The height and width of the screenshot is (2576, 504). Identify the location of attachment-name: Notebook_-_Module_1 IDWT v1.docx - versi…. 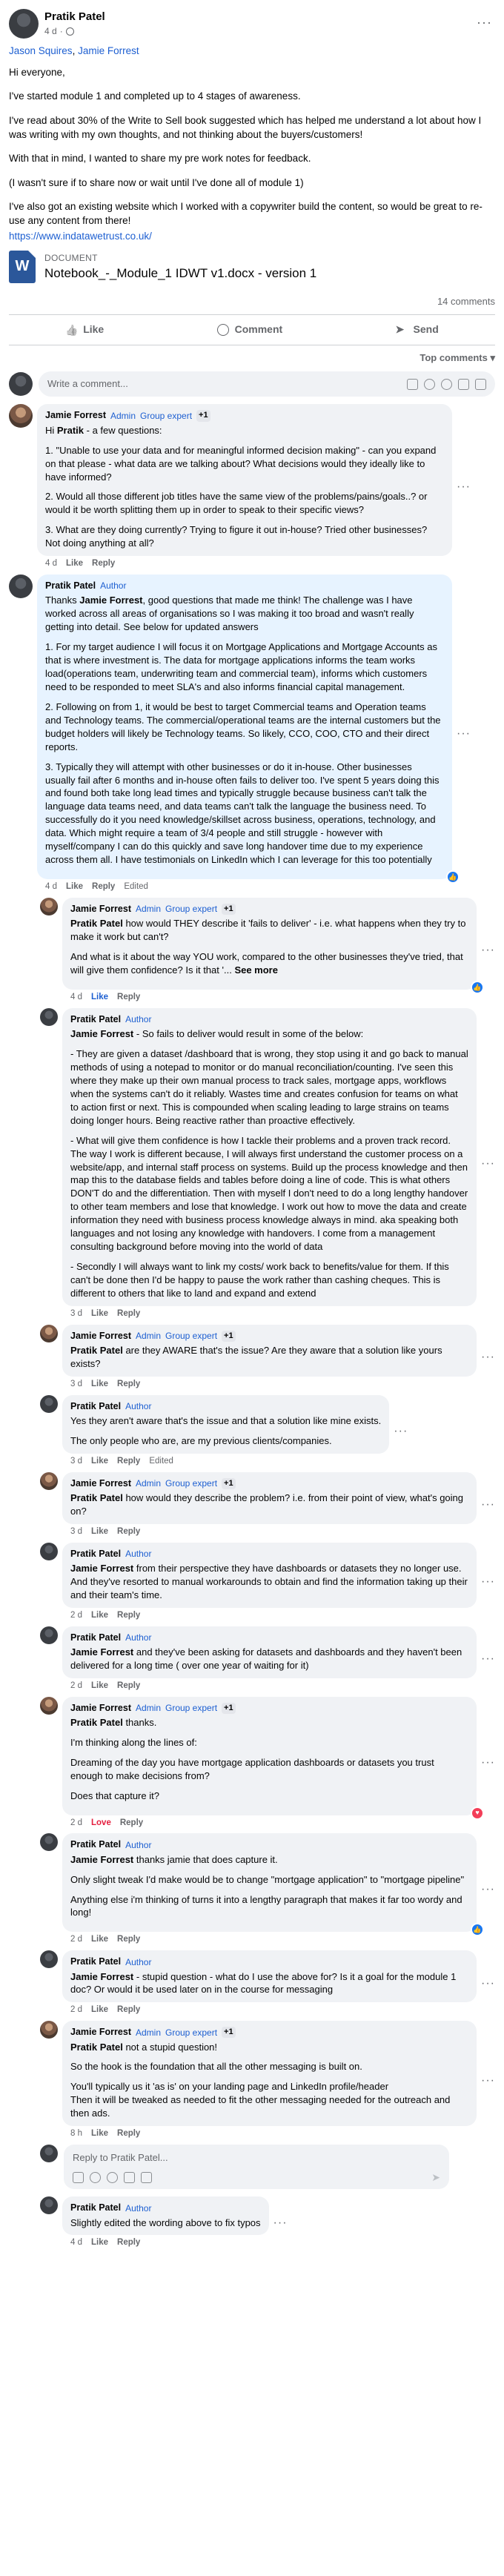
(180, 273).